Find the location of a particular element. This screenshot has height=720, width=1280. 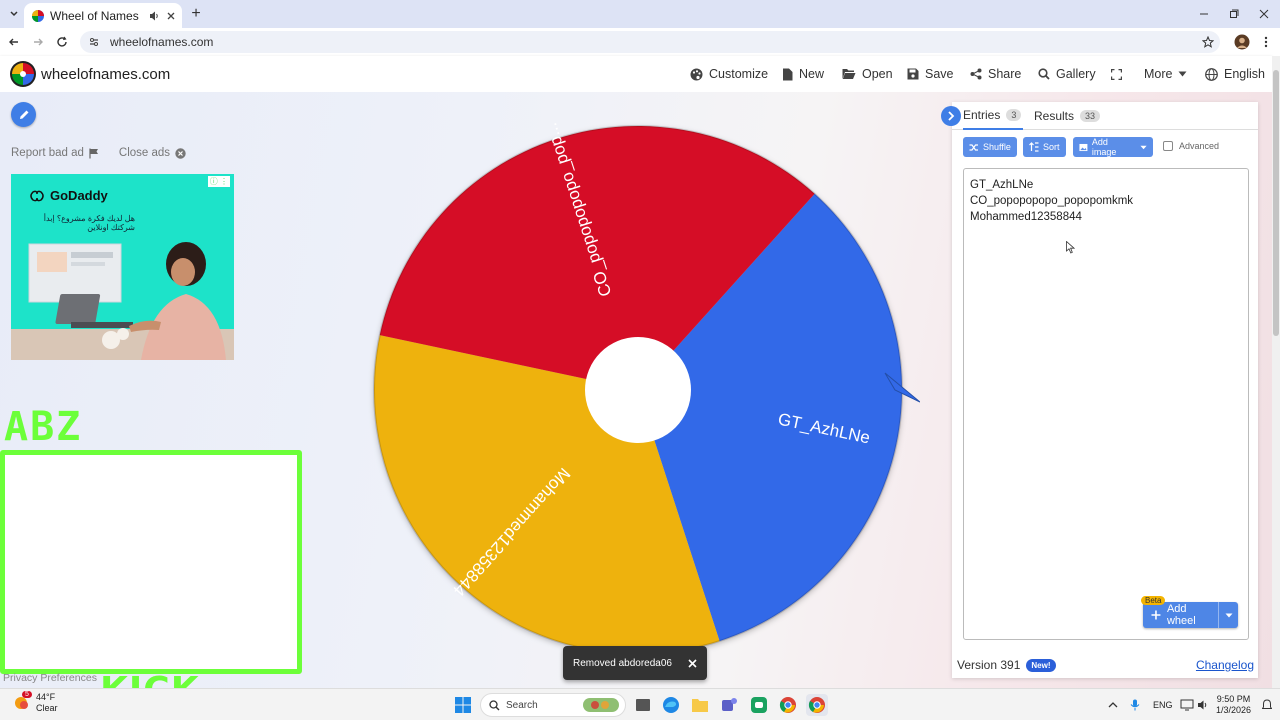

palette-icon is located at coordinates (696, 74).